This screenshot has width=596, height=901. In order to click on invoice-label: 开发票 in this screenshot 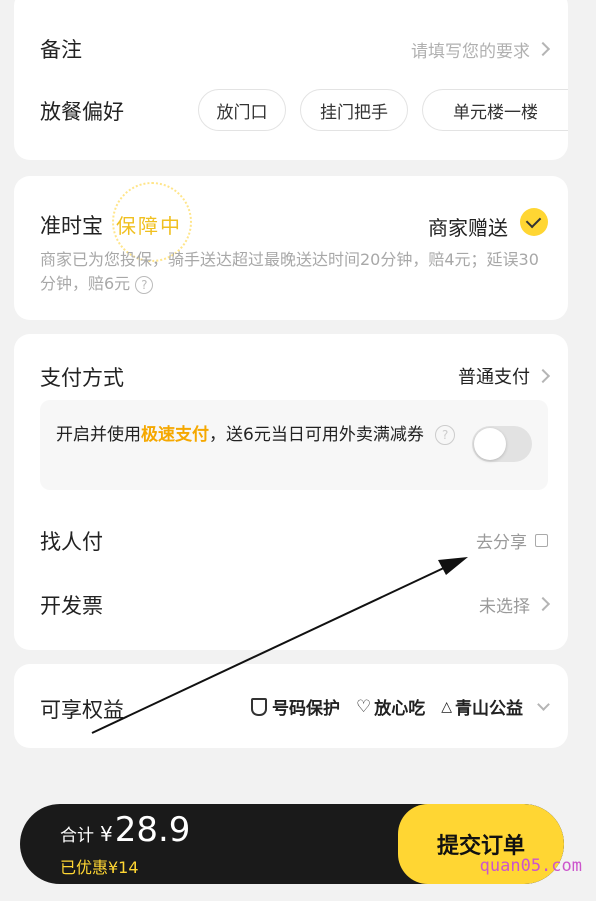, I will do `click(71, 606)`.